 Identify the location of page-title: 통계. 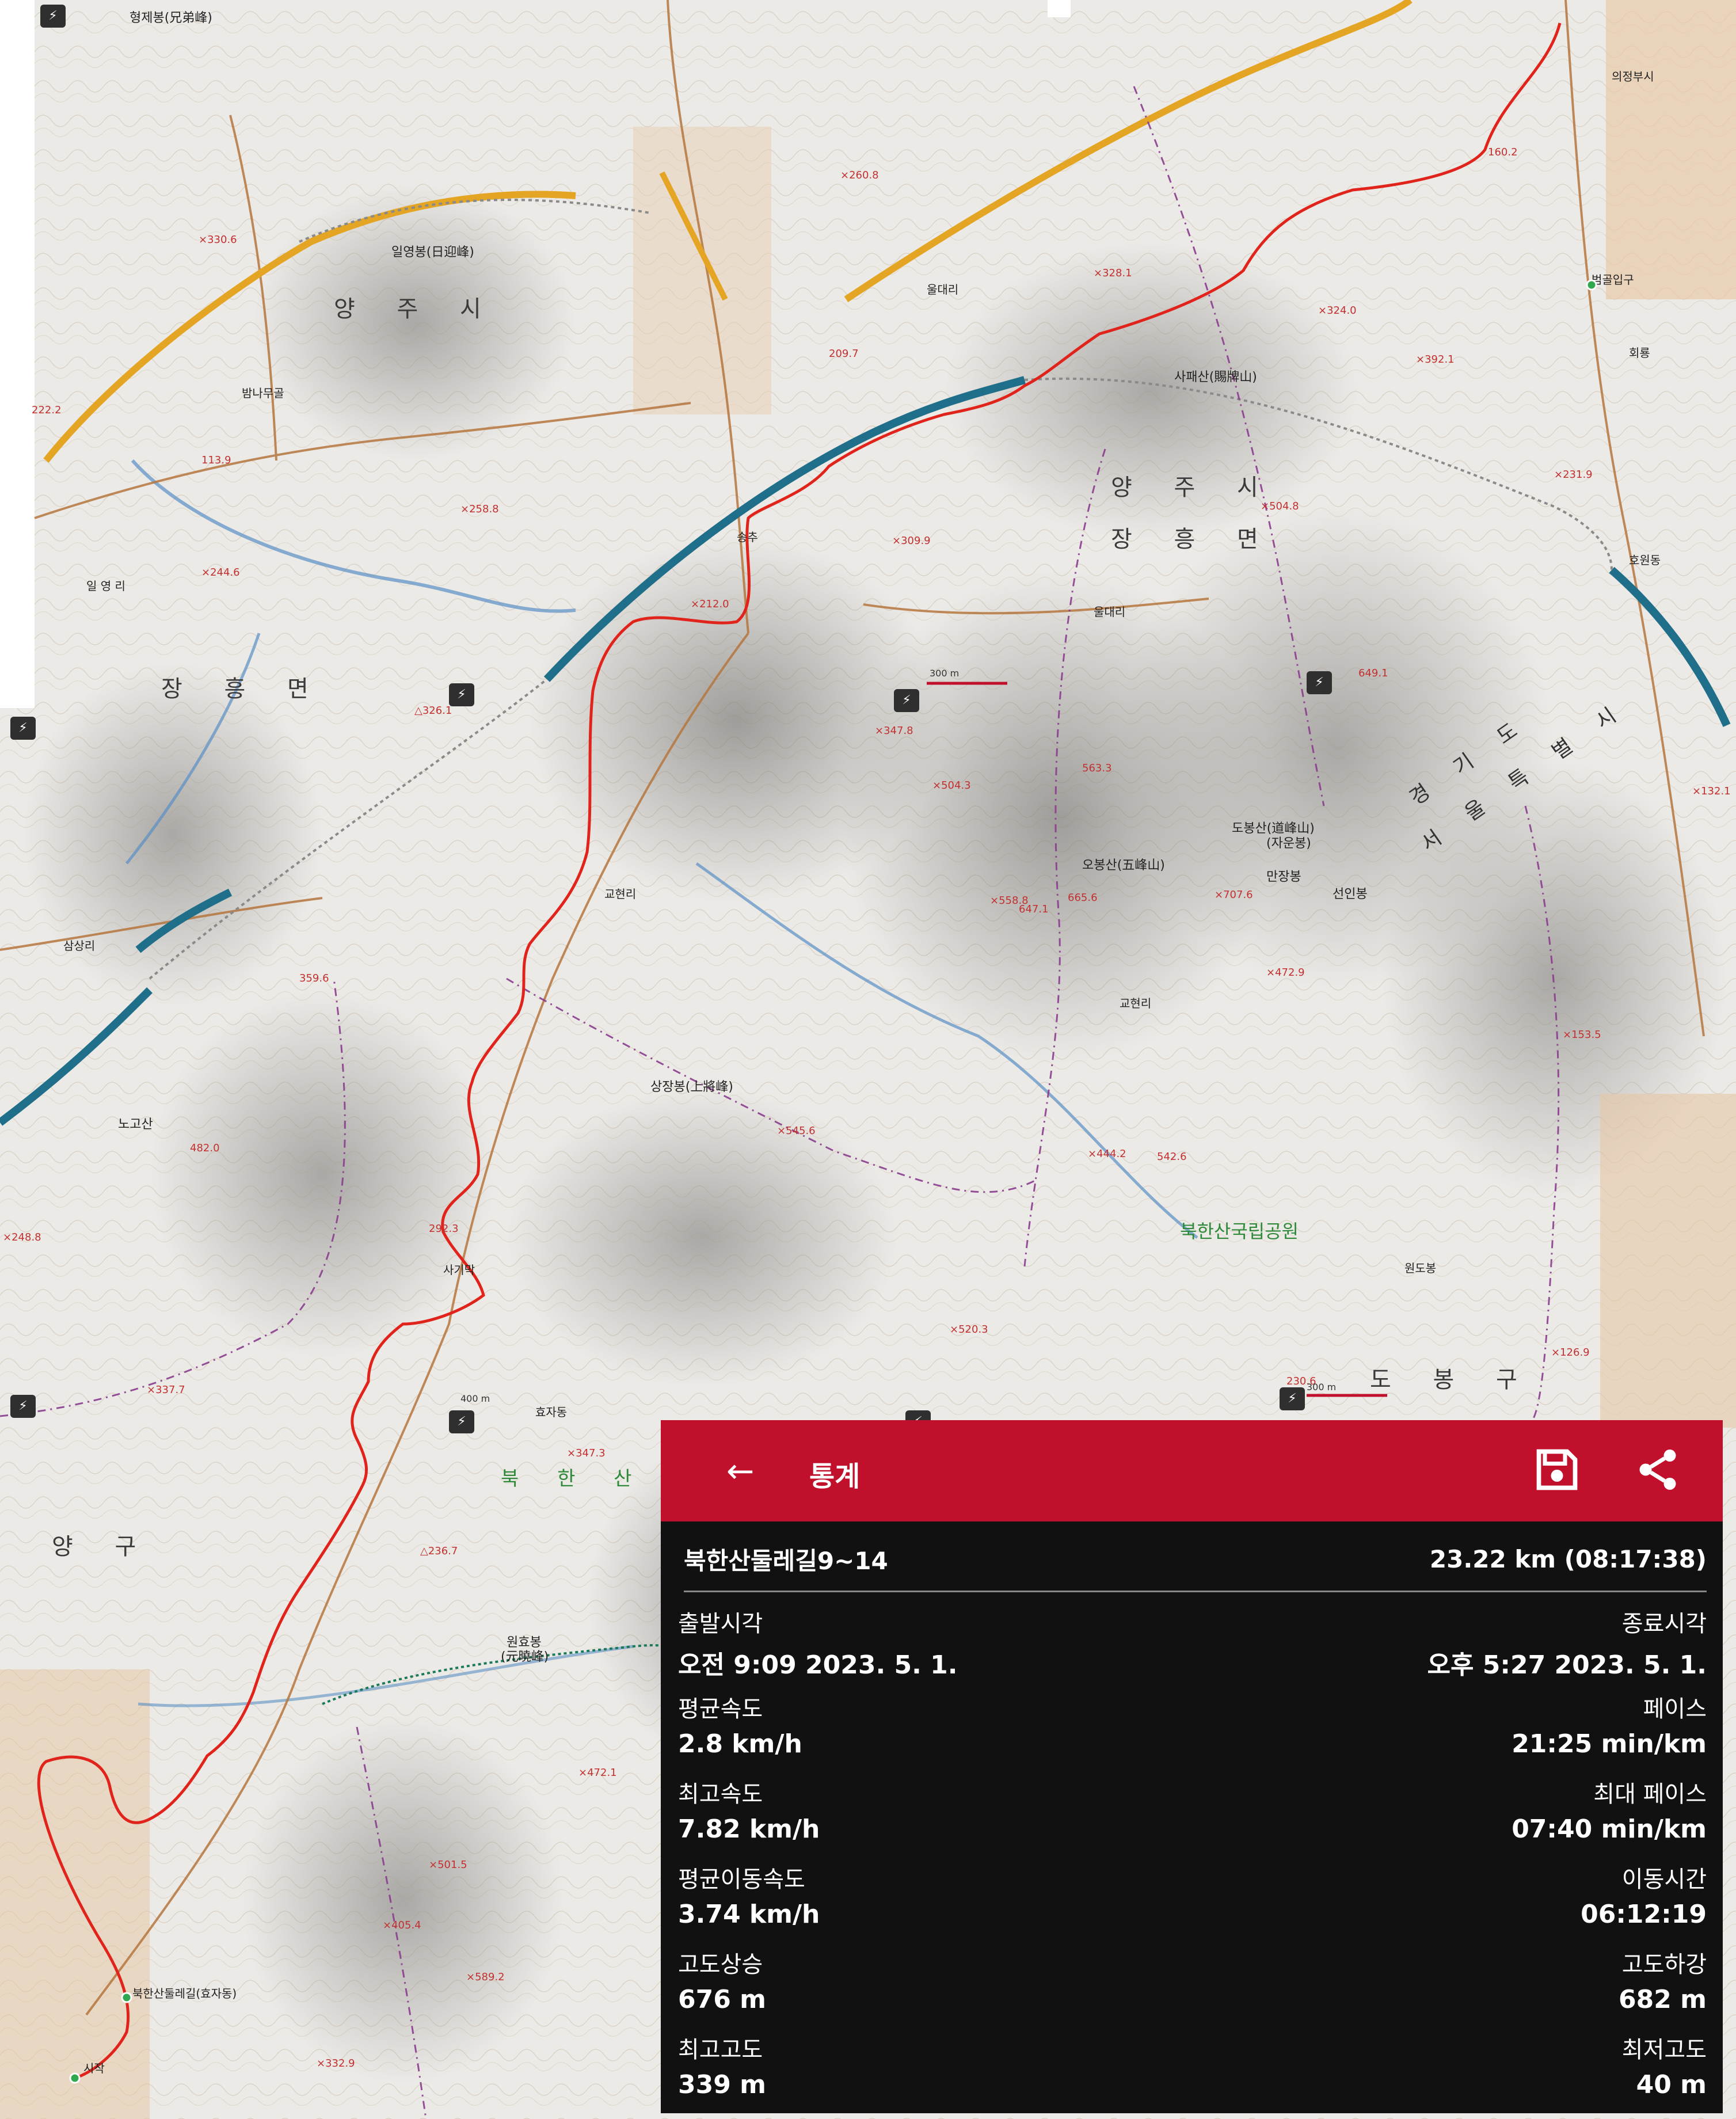
(835, 1476).